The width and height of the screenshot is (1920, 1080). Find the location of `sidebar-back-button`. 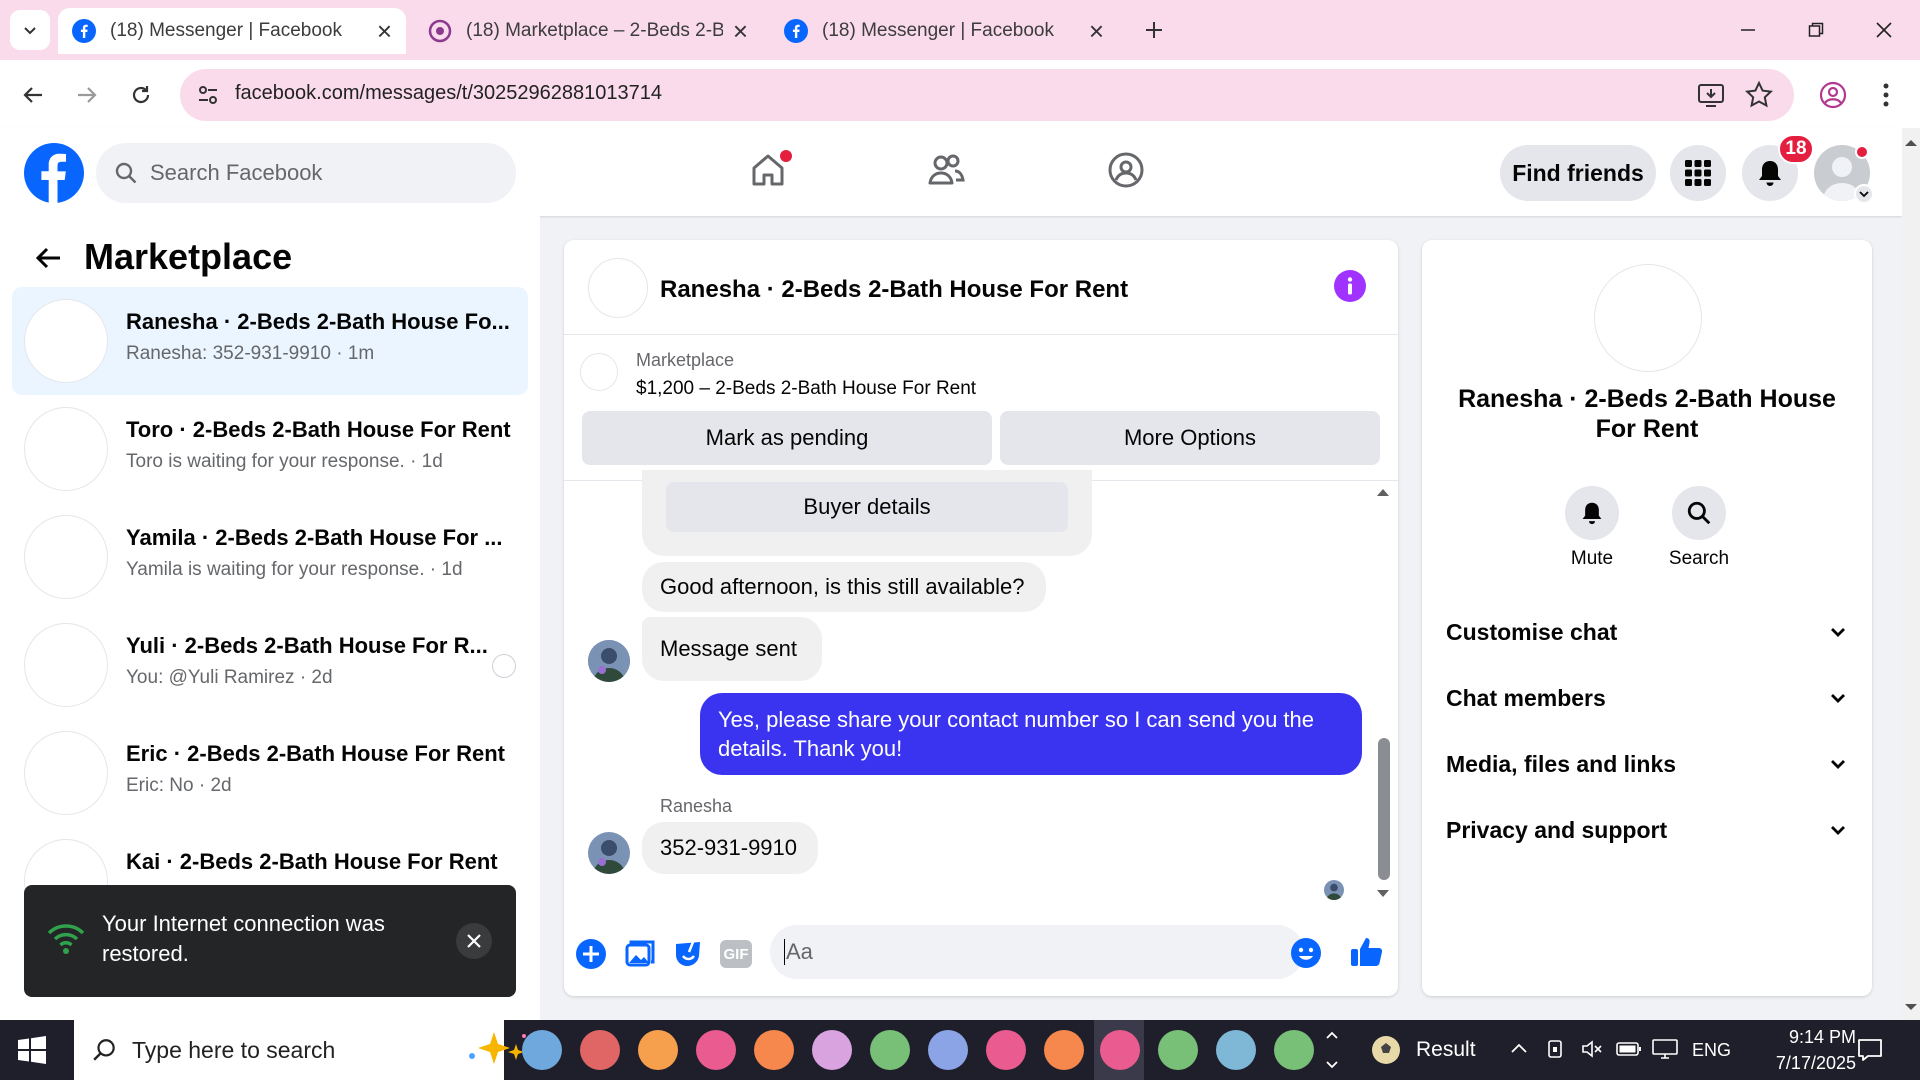

sidebar-back-button is located at coordinates (48, 258).